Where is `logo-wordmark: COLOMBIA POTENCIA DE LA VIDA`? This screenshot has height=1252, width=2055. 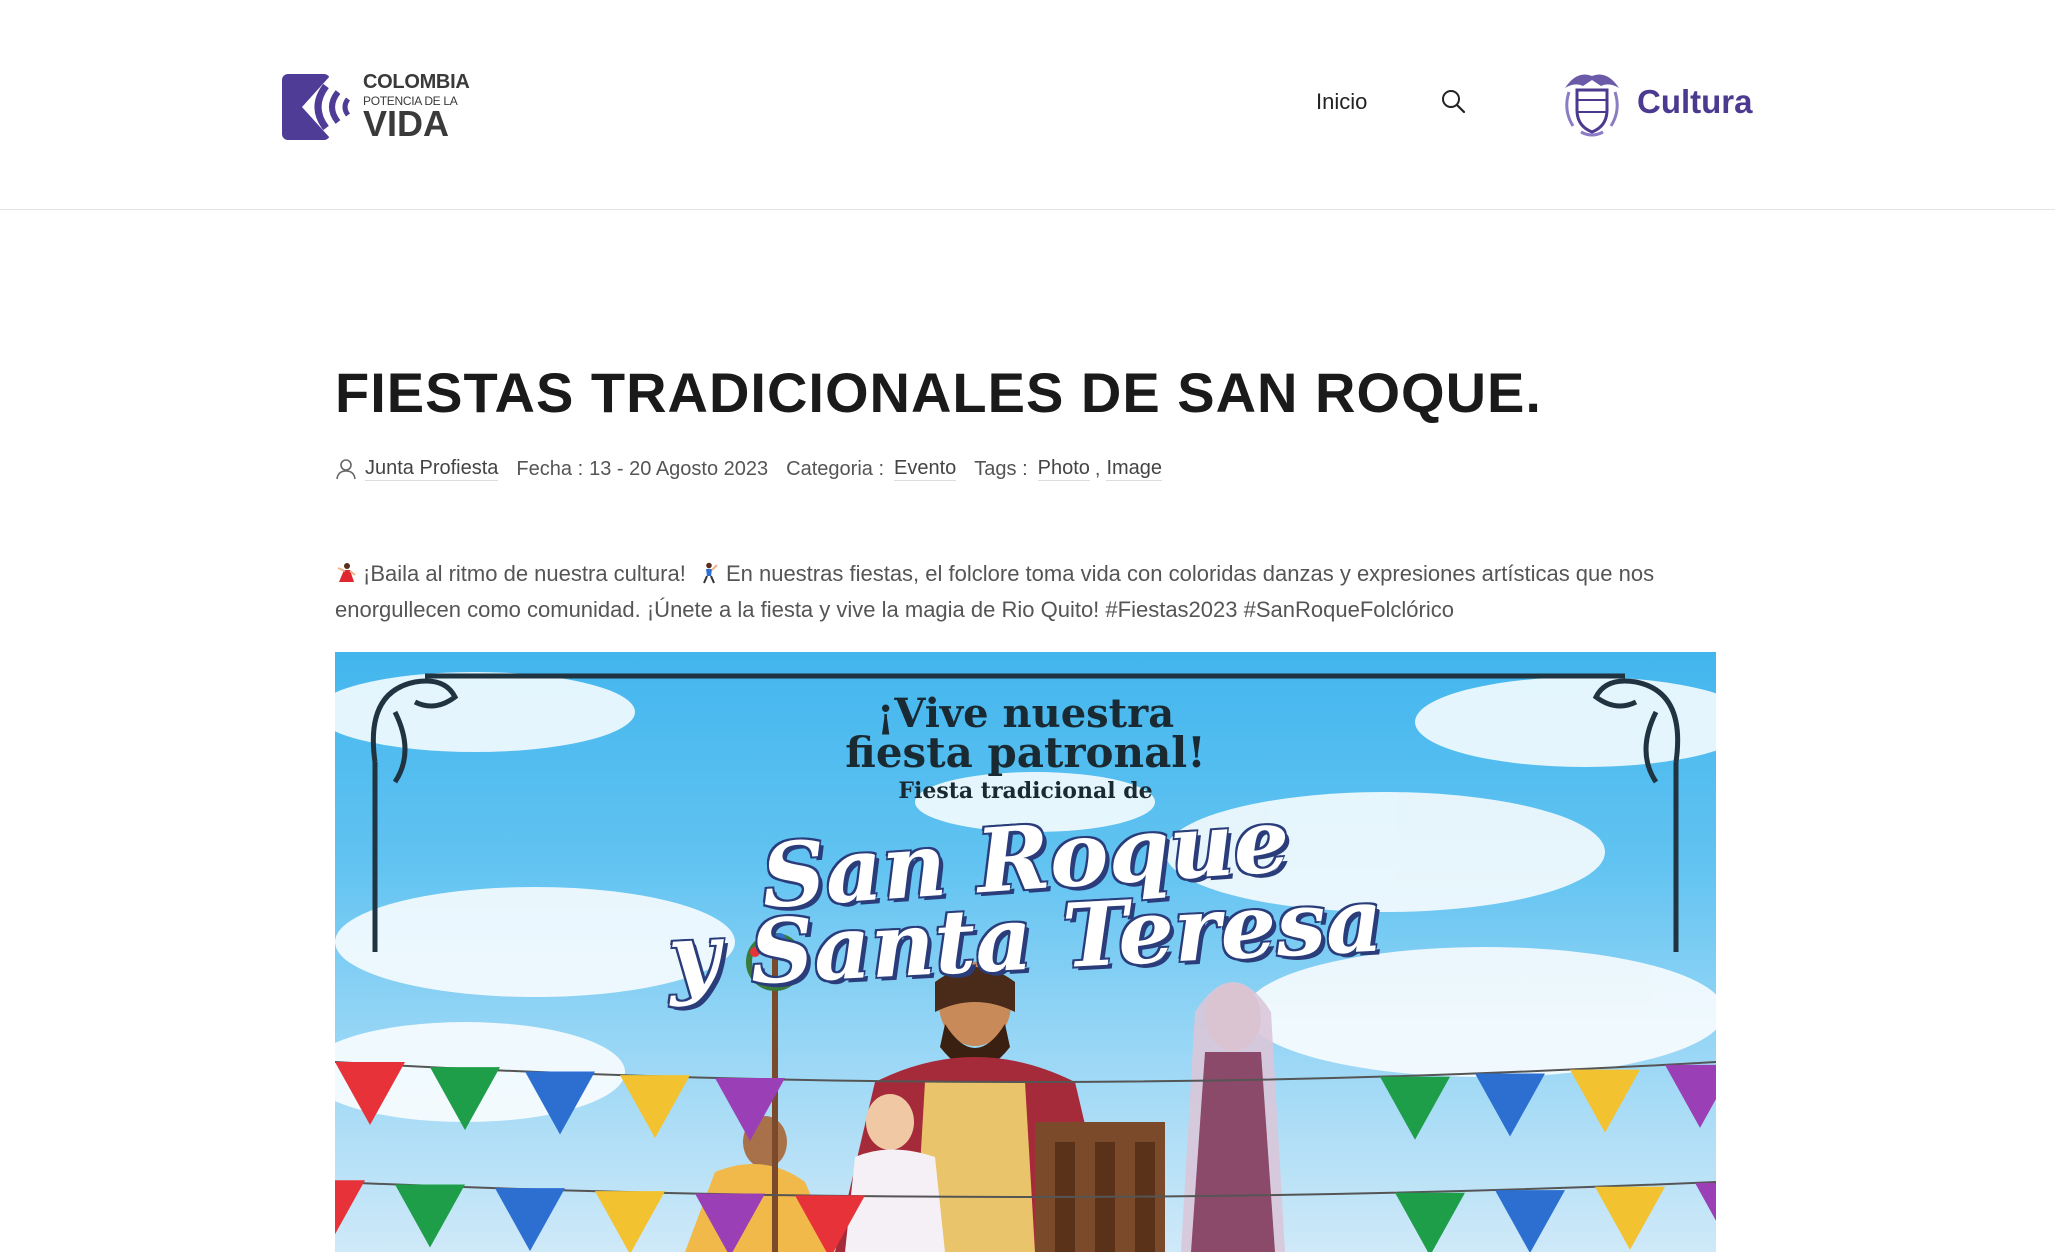
logo-wordmark: COLOMBIA POTENCIA DE LA VIDA is located at coordinates (416, 107).